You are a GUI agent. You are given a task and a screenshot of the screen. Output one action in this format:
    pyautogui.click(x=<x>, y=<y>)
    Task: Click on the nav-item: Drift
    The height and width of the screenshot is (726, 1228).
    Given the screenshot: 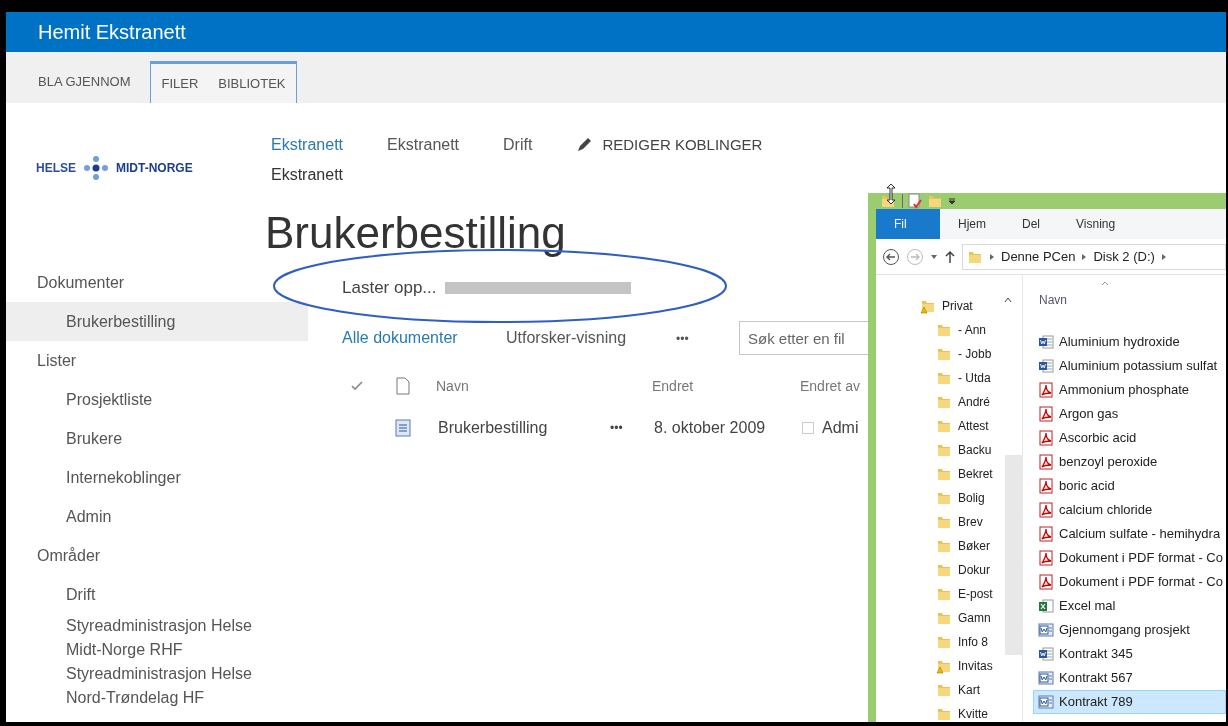 What is the action you would take?
    pyautogui.click(x=157, y=594)
    